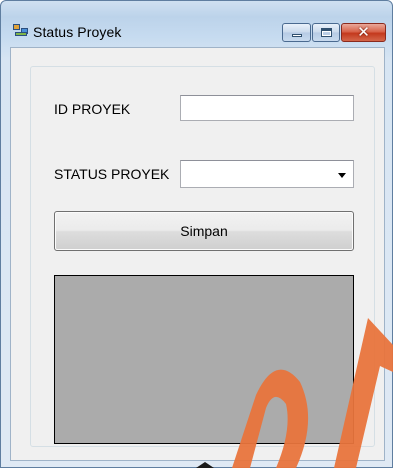  I want to click on window-title: Status Proyek, so click(77, 32).